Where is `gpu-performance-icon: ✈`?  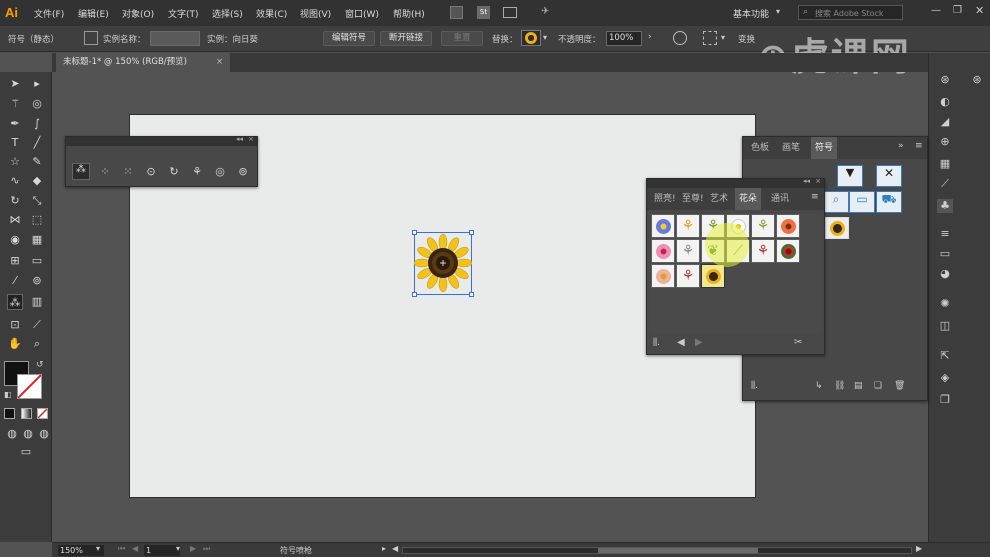
gpu-performance-icon: ✈ is located at coordinates (548, 12).